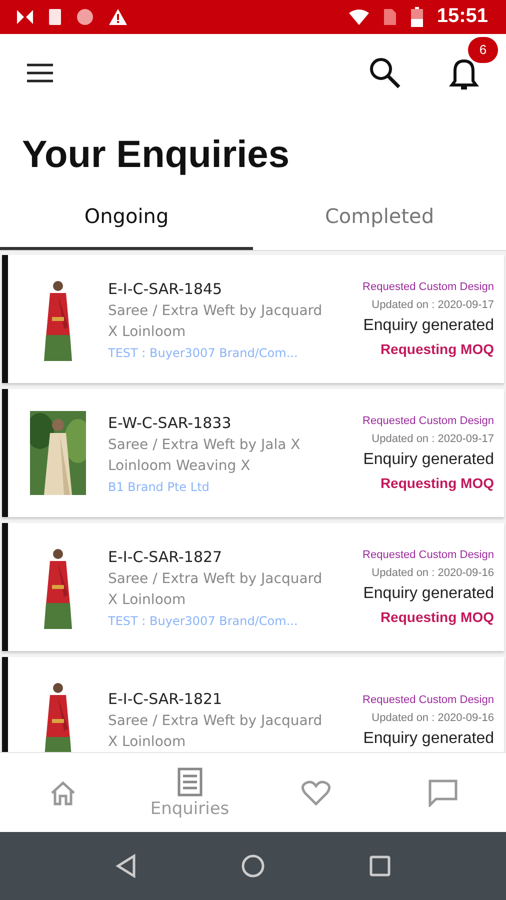 The width and height of the screenshot is (506, 900). What do you see at coordinates (126, 866) in the screenshot?
I see `back-icon` at bounding box center [126, 866].